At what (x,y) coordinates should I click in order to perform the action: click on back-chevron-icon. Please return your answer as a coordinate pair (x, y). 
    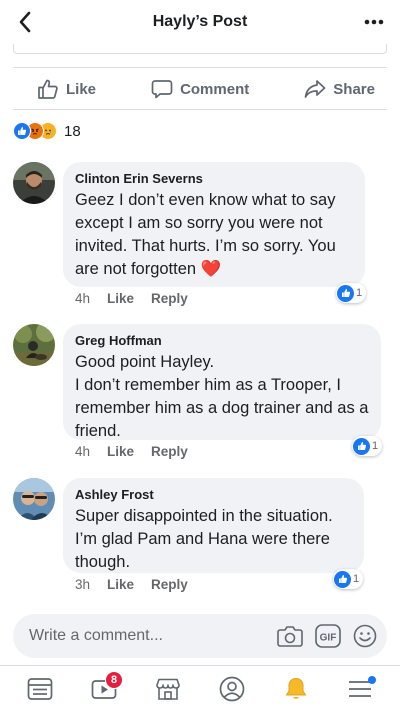
    Looking at the image, I should click on (25, 22).